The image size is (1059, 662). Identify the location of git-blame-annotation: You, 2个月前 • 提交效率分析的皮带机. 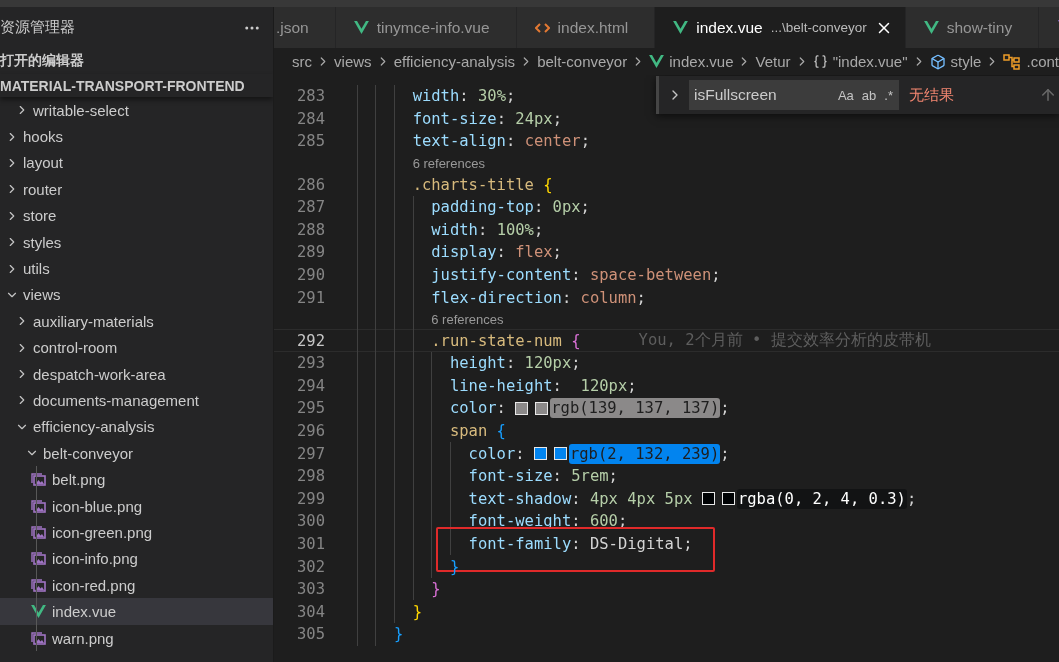
(784, 341).